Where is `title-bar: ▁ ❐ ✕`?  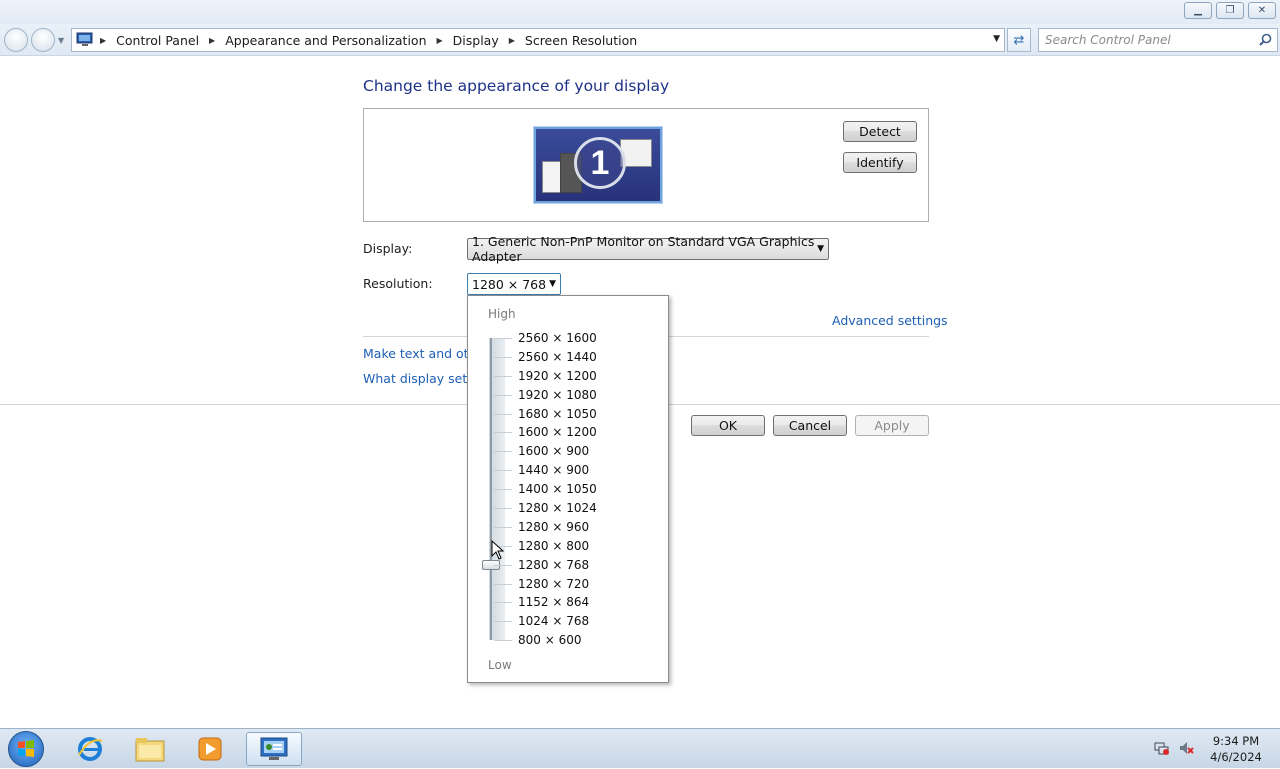 title-bar: ▁ ❐ ✕ is located at coordinates (640, 12).